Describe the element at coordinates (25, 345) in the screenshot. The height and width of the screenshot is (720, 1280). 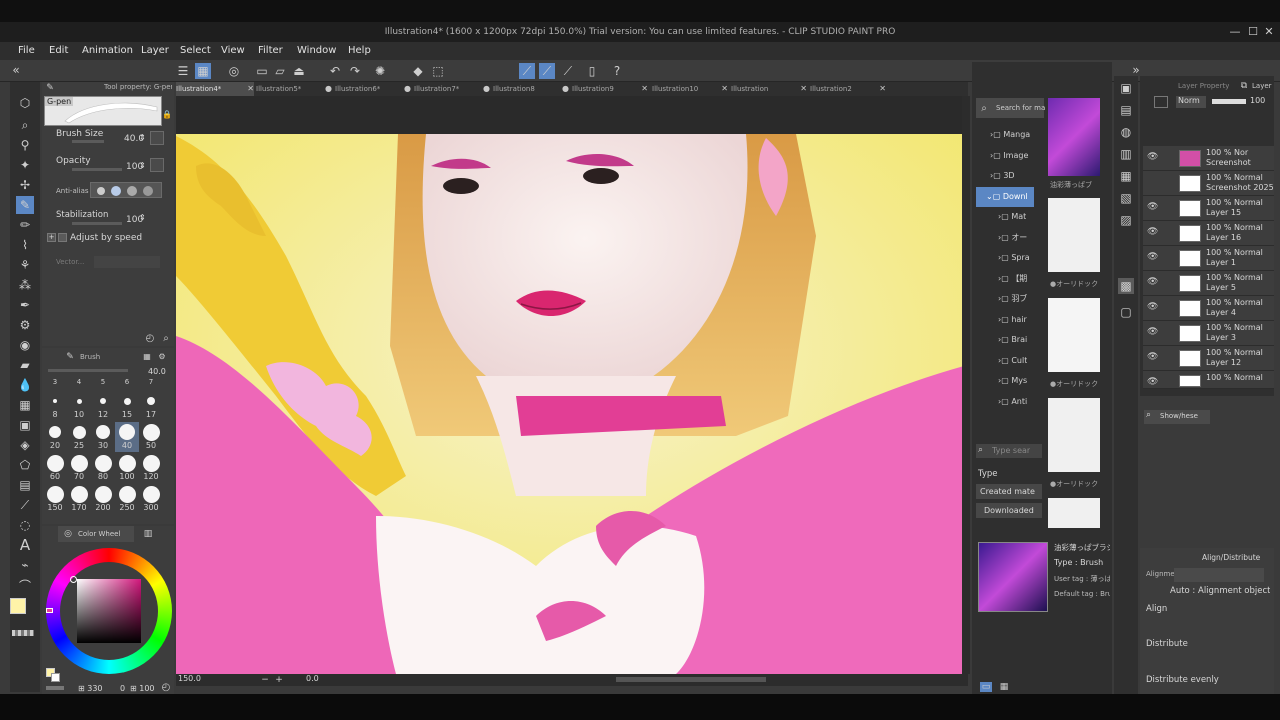
I see `blend-tool-icon: ◉` at that location.